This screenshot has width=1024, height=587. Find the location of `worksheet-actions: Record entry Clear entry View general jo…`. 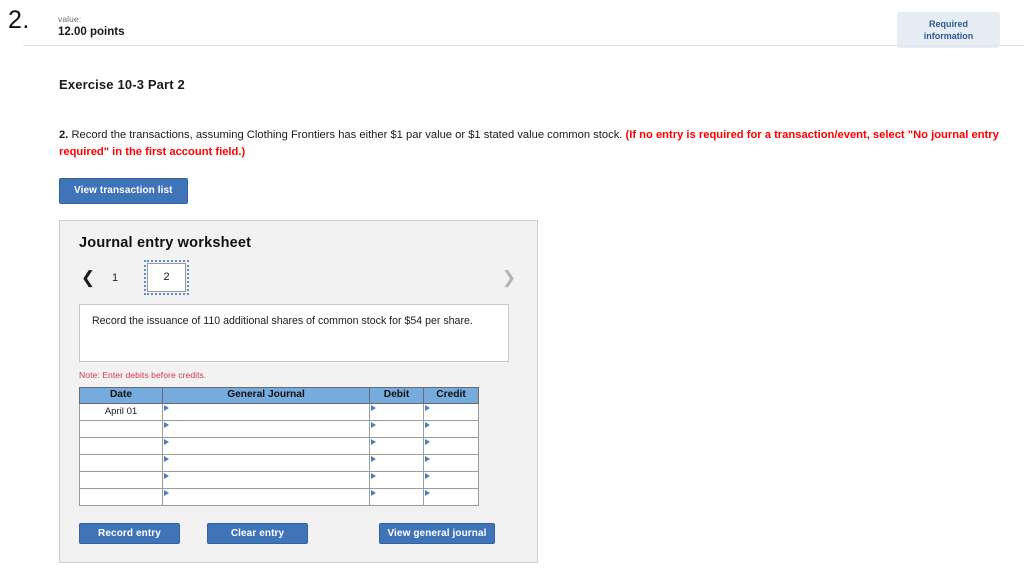

worksheet-actions: Record entry Clear entry View general jo… is located at coordinates (299, 533).